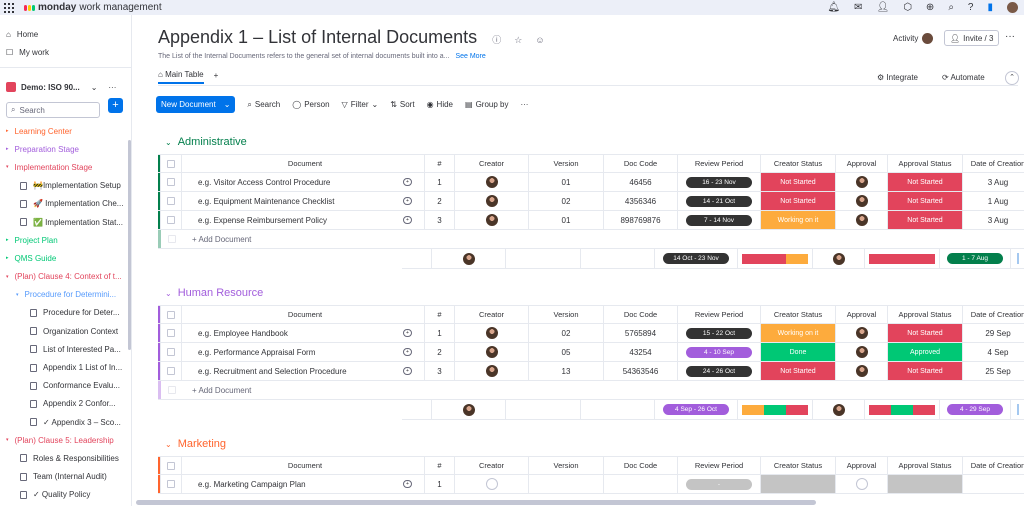 The width and height of the screenshot is (1024, 506). What do you see at coordinates (65, 458) in the screenshot?
I see `sidebar-item: Roles & Responsibilities` at bounding box center [65, 458].